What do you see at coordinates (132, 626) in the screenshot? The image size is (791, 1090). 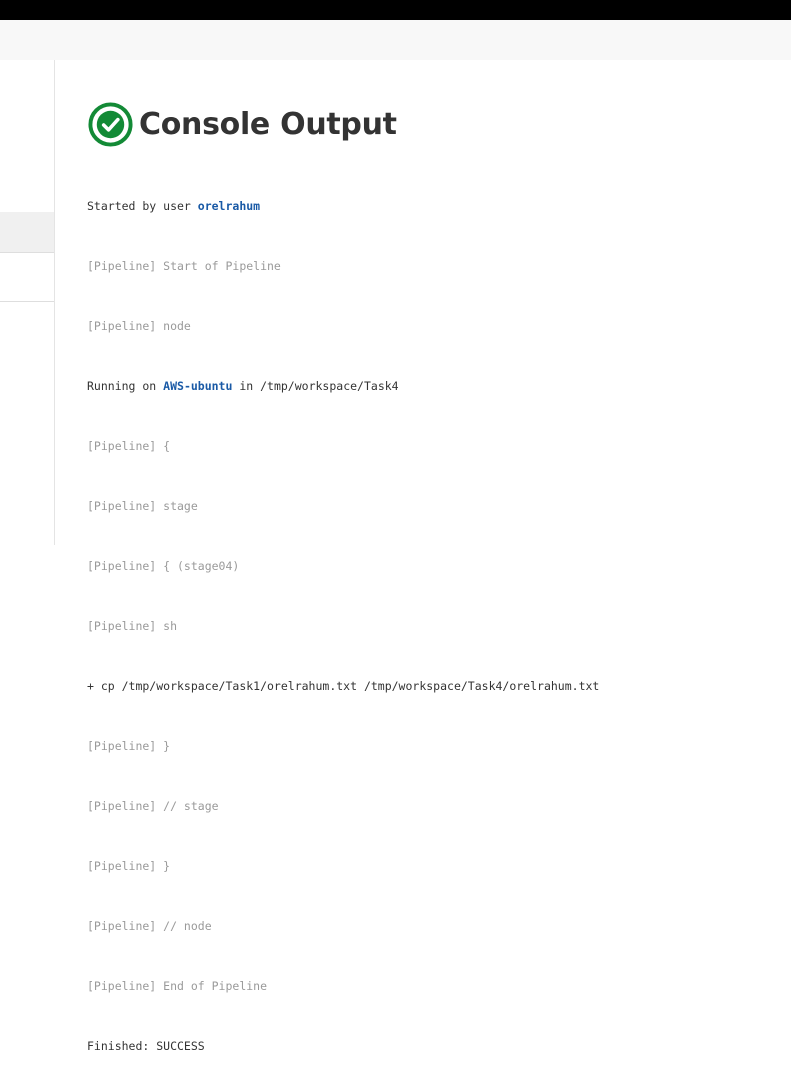 I see `console-line: [Pipeline] sh` at bounding box center [132, 626].